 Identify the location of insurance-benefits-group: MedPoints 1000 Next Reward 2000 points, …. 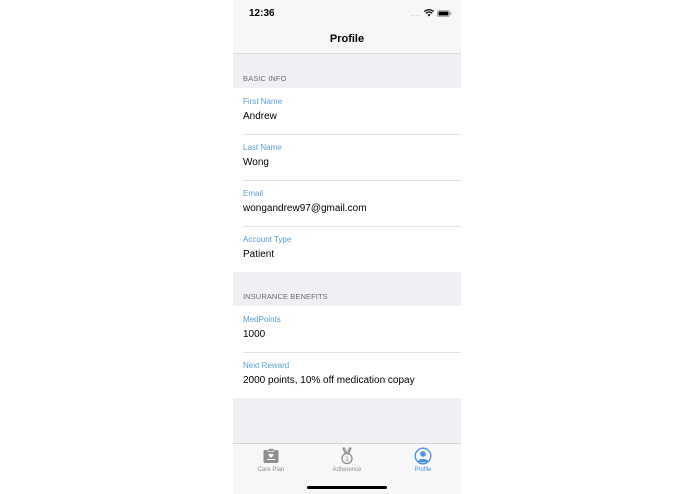
(347, 352).